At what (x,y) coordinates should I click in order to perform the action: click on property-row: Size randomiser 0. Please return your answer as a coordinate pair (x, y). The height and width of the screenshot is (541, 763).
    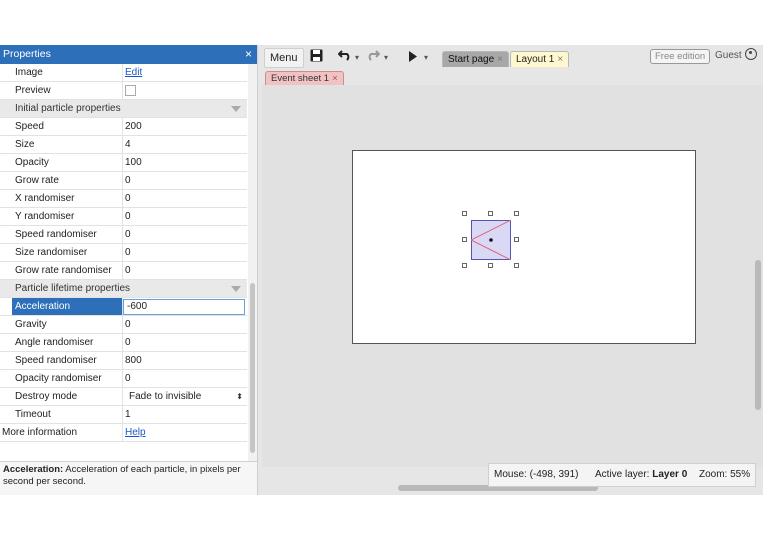
    Looking at the image, I should click on (123, 253).